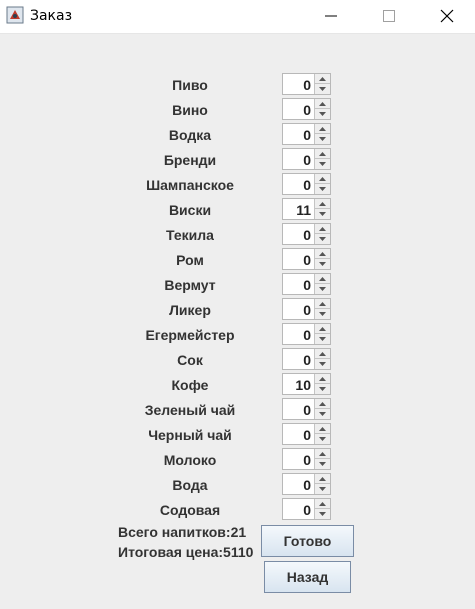  What do you see at coordinates (190, 235) in the screenshot?
I see `drink-label: Текила` at bounding box center [190, 235].